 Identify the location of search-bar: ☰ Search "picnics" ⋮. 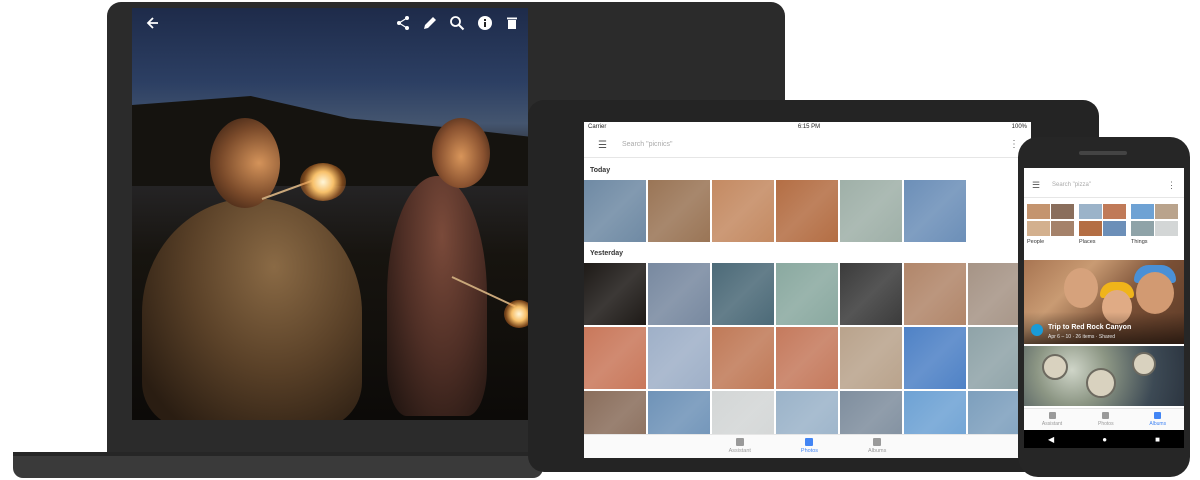
(807, 146).